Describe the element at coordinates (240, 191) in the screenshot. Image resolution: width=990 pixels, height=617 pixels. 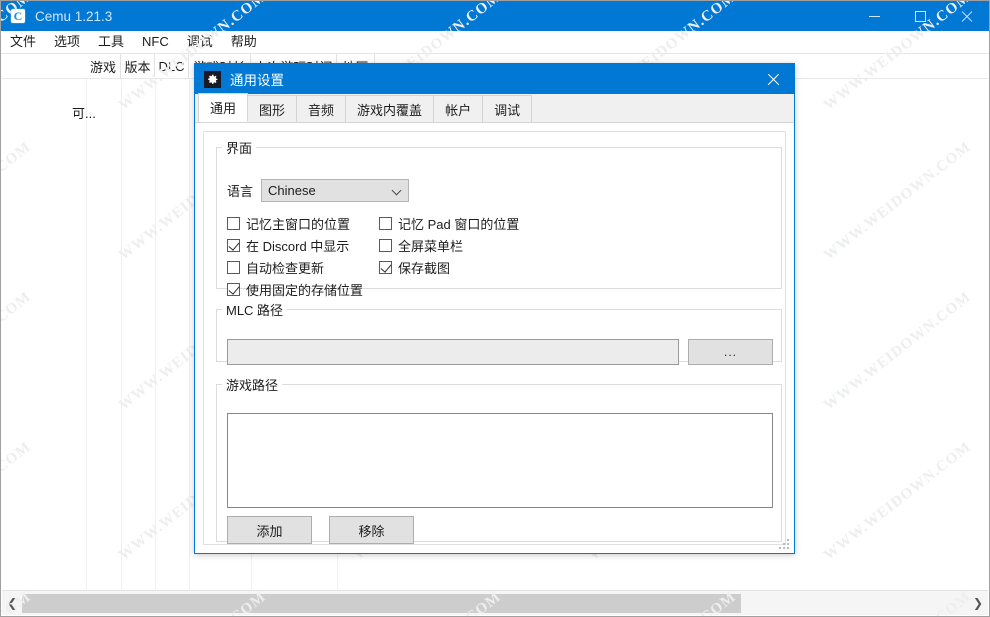
I see `language-label: 语言` at that location.